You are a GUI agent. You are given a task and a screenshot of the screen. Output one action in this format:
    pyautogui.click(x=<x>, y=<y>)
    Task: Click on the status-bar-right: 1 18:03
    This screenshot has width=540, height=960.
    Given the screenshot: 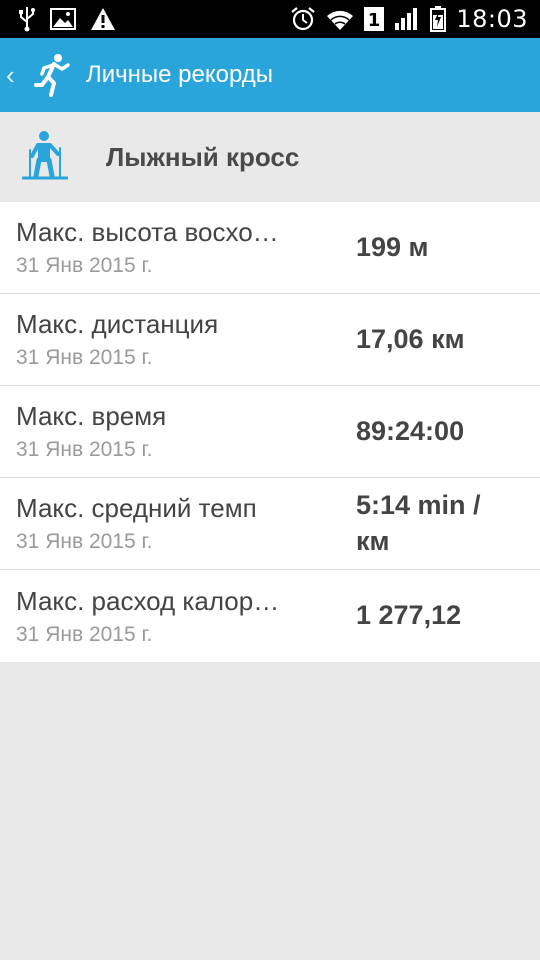 What is the action you would take?
    pyautogui.click(x=409, y=19)
    